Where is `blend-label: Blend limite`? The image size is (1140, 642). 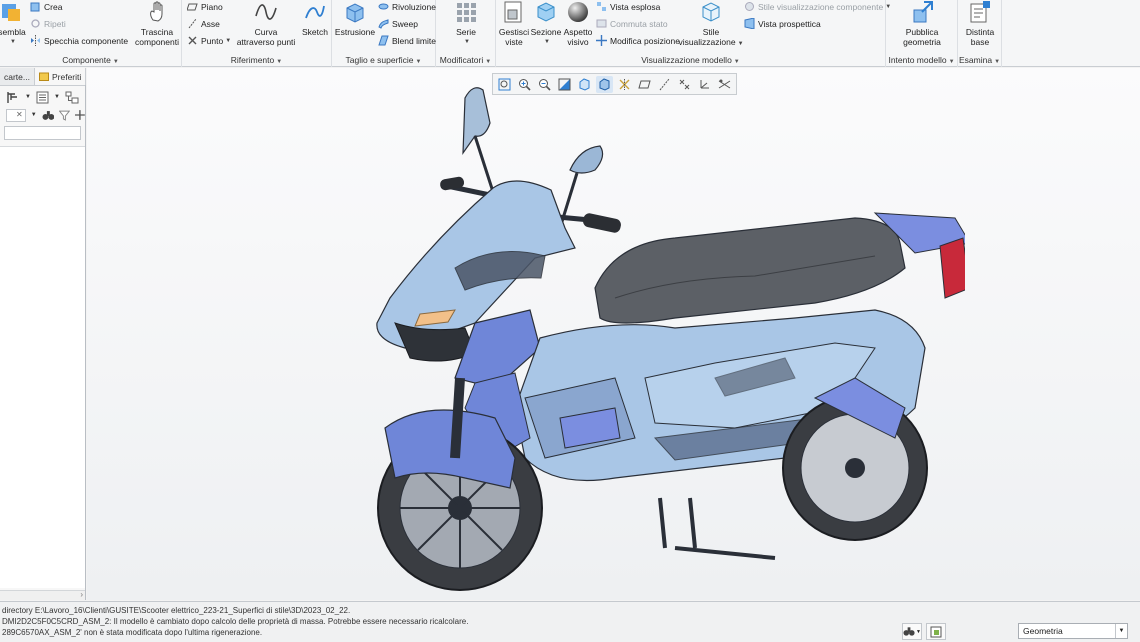 blend-label: Blend limite is located at coordinates (414, 40).